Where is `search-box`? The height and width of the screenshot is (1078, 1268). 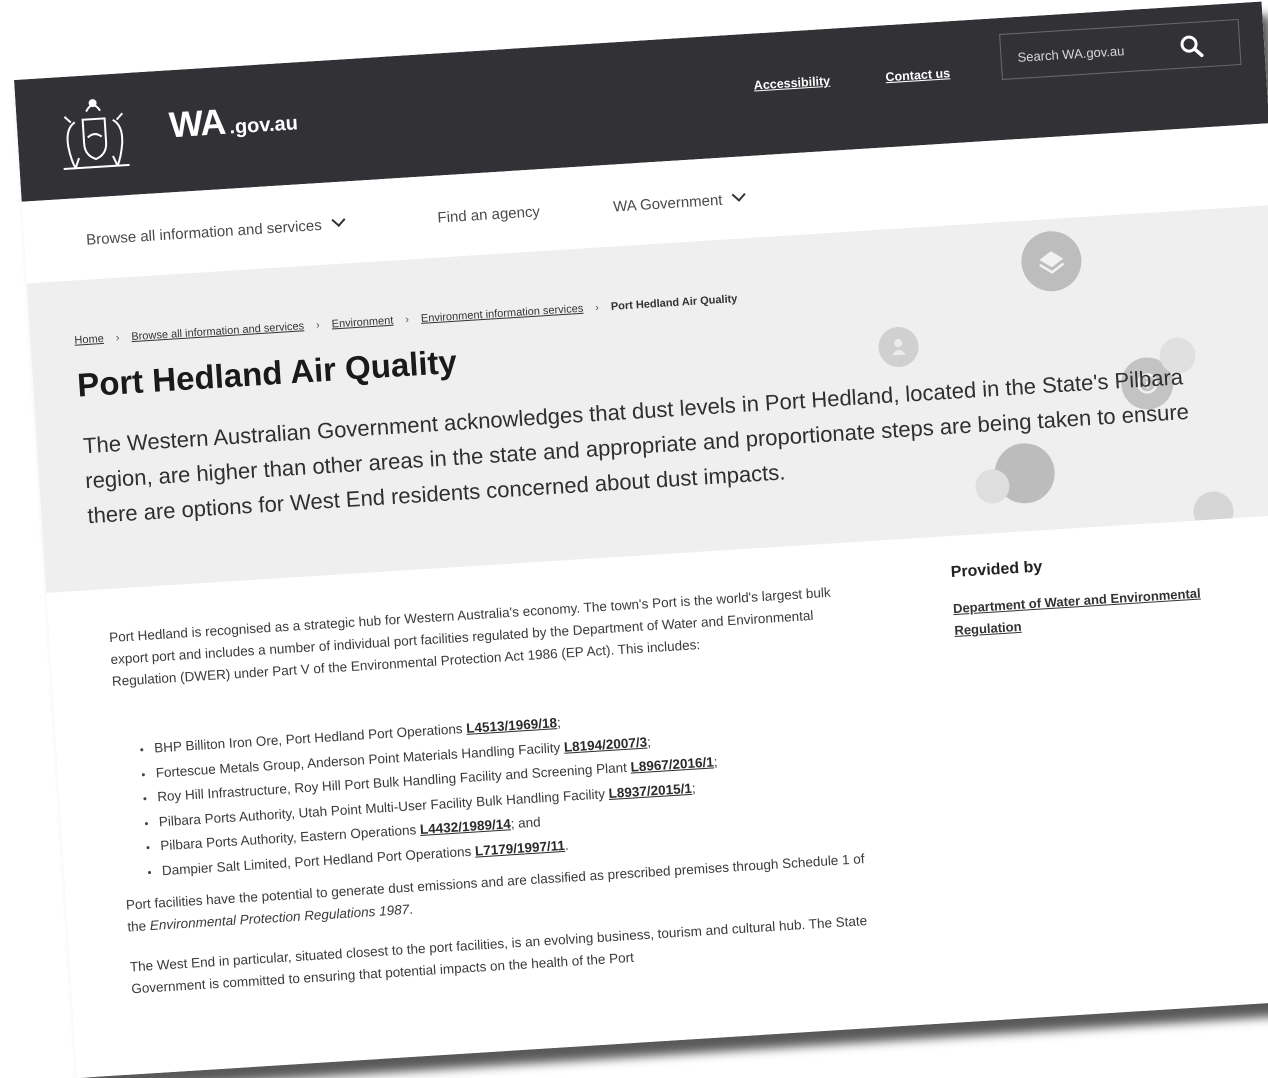 search-box is located at coordinates (1120, 49).